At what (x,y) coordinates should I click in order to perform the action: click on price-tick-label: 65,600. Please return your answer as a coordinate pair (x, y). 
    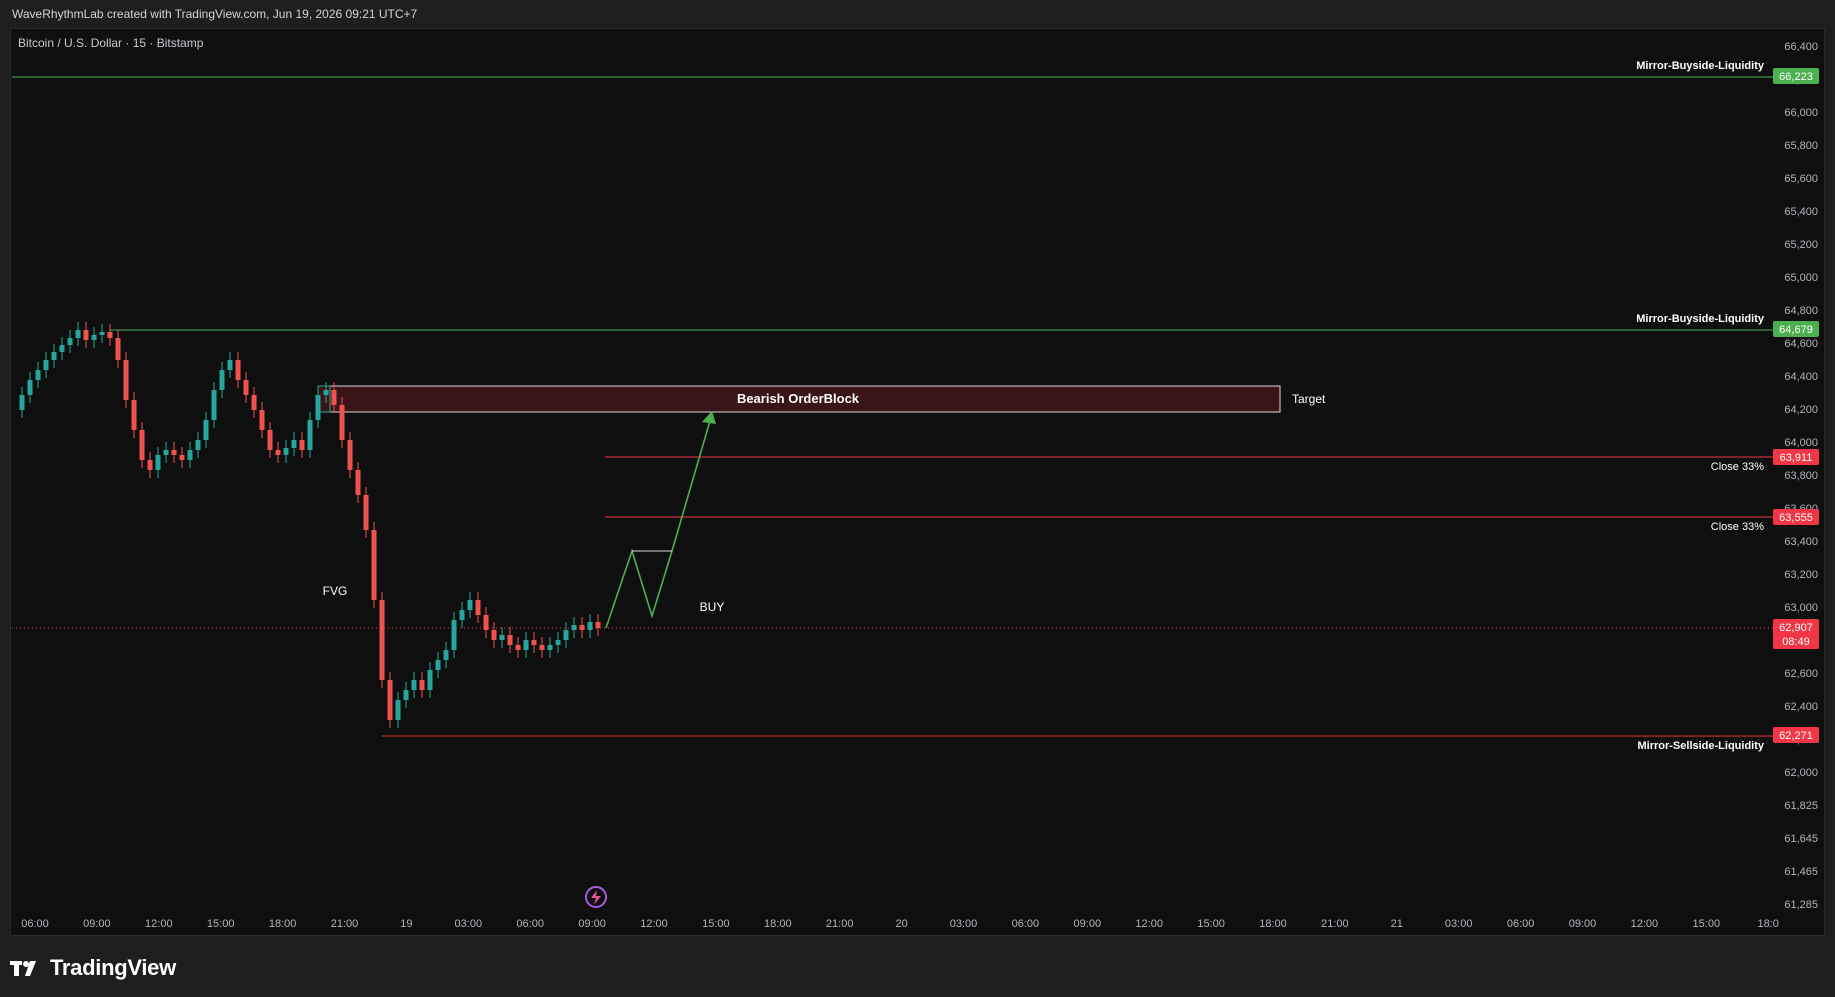
    Looking at the image, I should click on (1801, 179).